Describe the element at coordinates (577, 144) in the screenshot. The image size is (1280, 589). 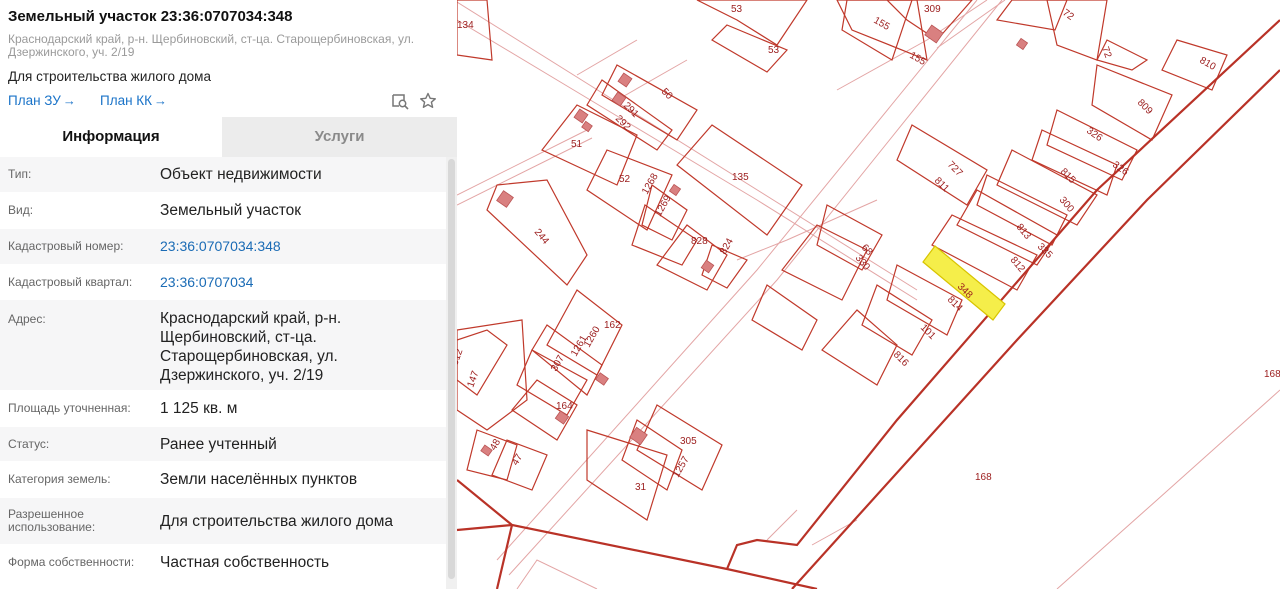
I see `parcel-number-label: 51` at that location.